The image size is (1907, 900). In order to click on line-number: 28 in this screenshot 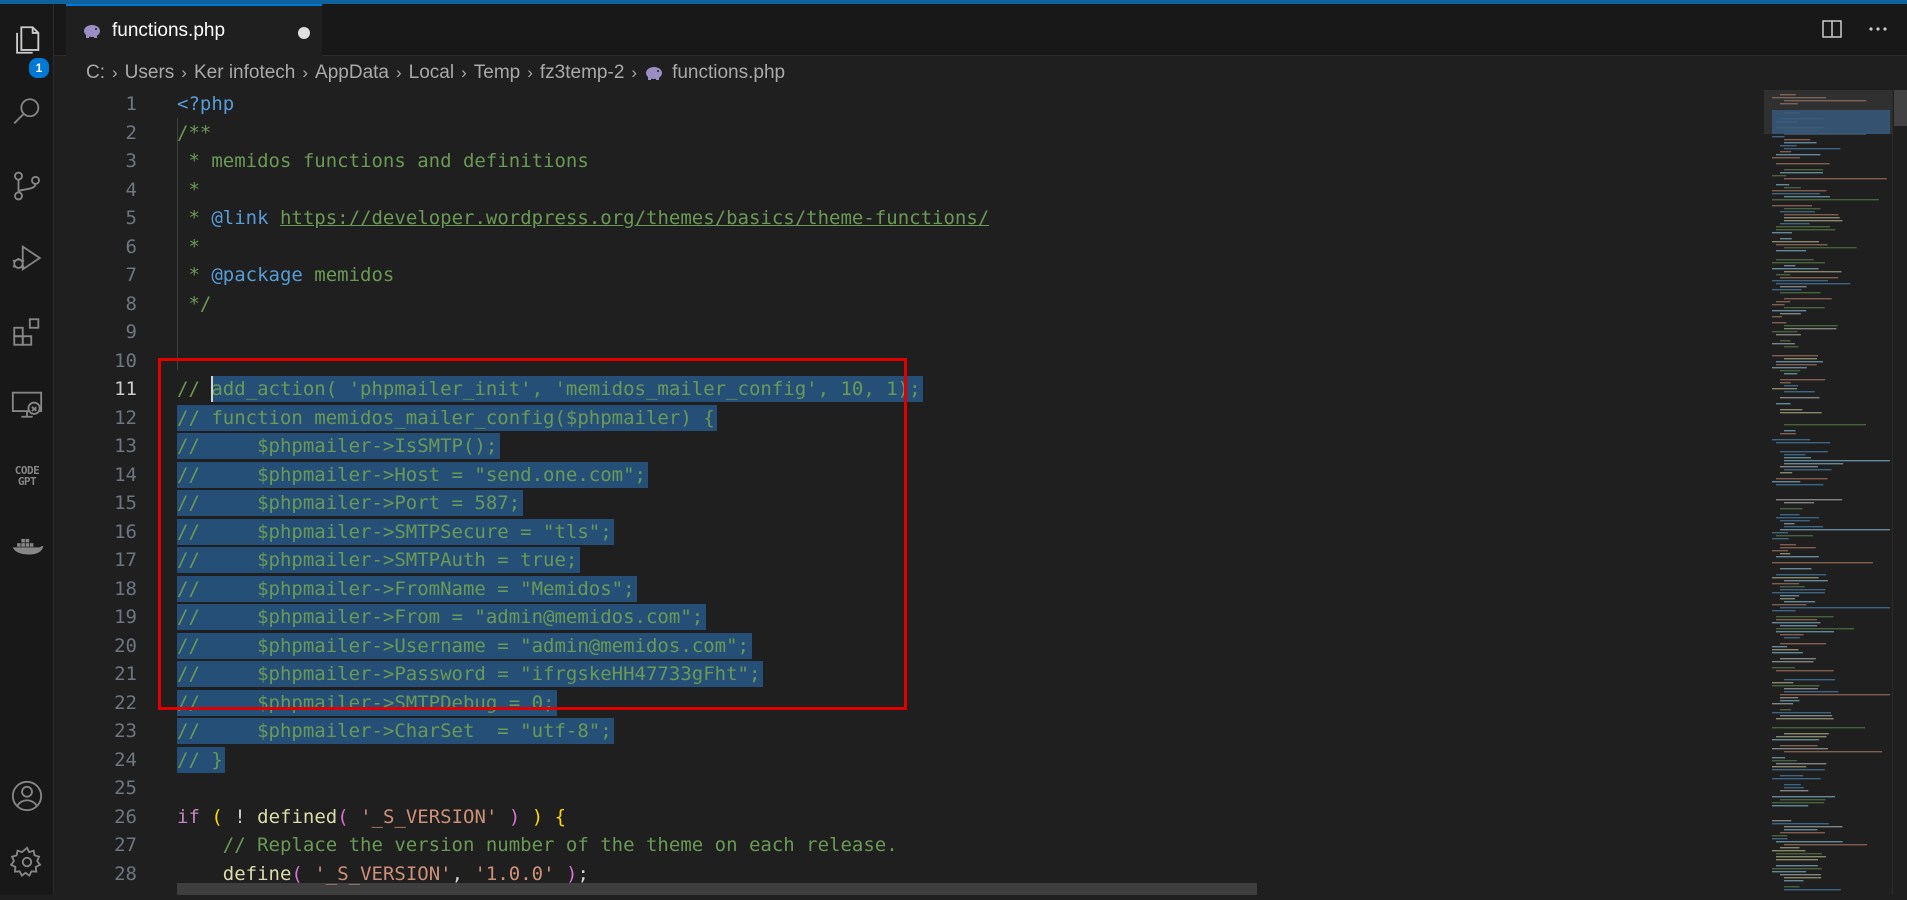, I will do `click(125, 873)`.